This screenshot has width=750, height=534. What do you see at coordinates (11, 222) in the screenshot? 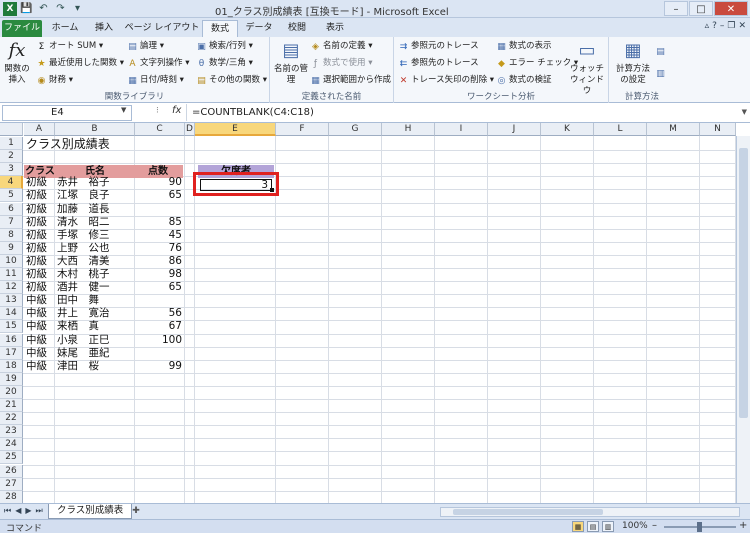
I see `row-header-7: 7` at bounding box center [11, 222].